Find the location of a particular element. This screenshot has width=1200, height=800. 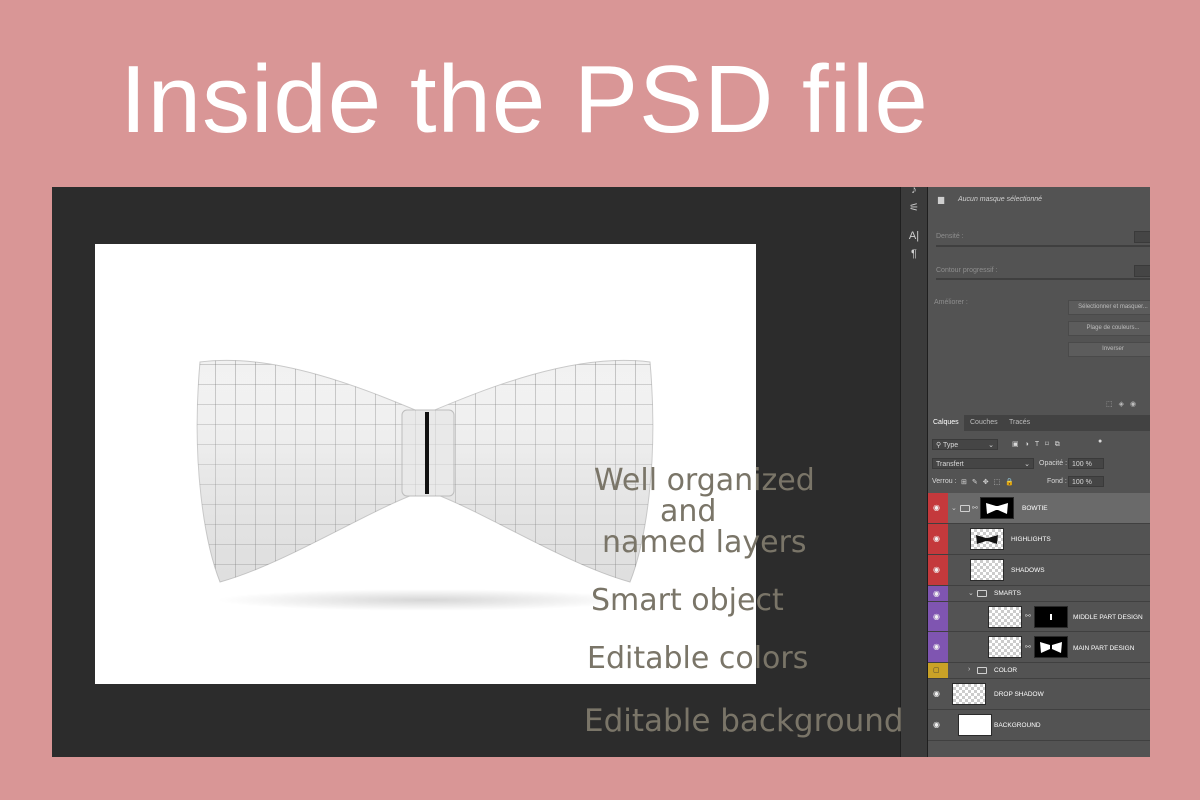

drop-shadow is located at coordinates (425, 600).